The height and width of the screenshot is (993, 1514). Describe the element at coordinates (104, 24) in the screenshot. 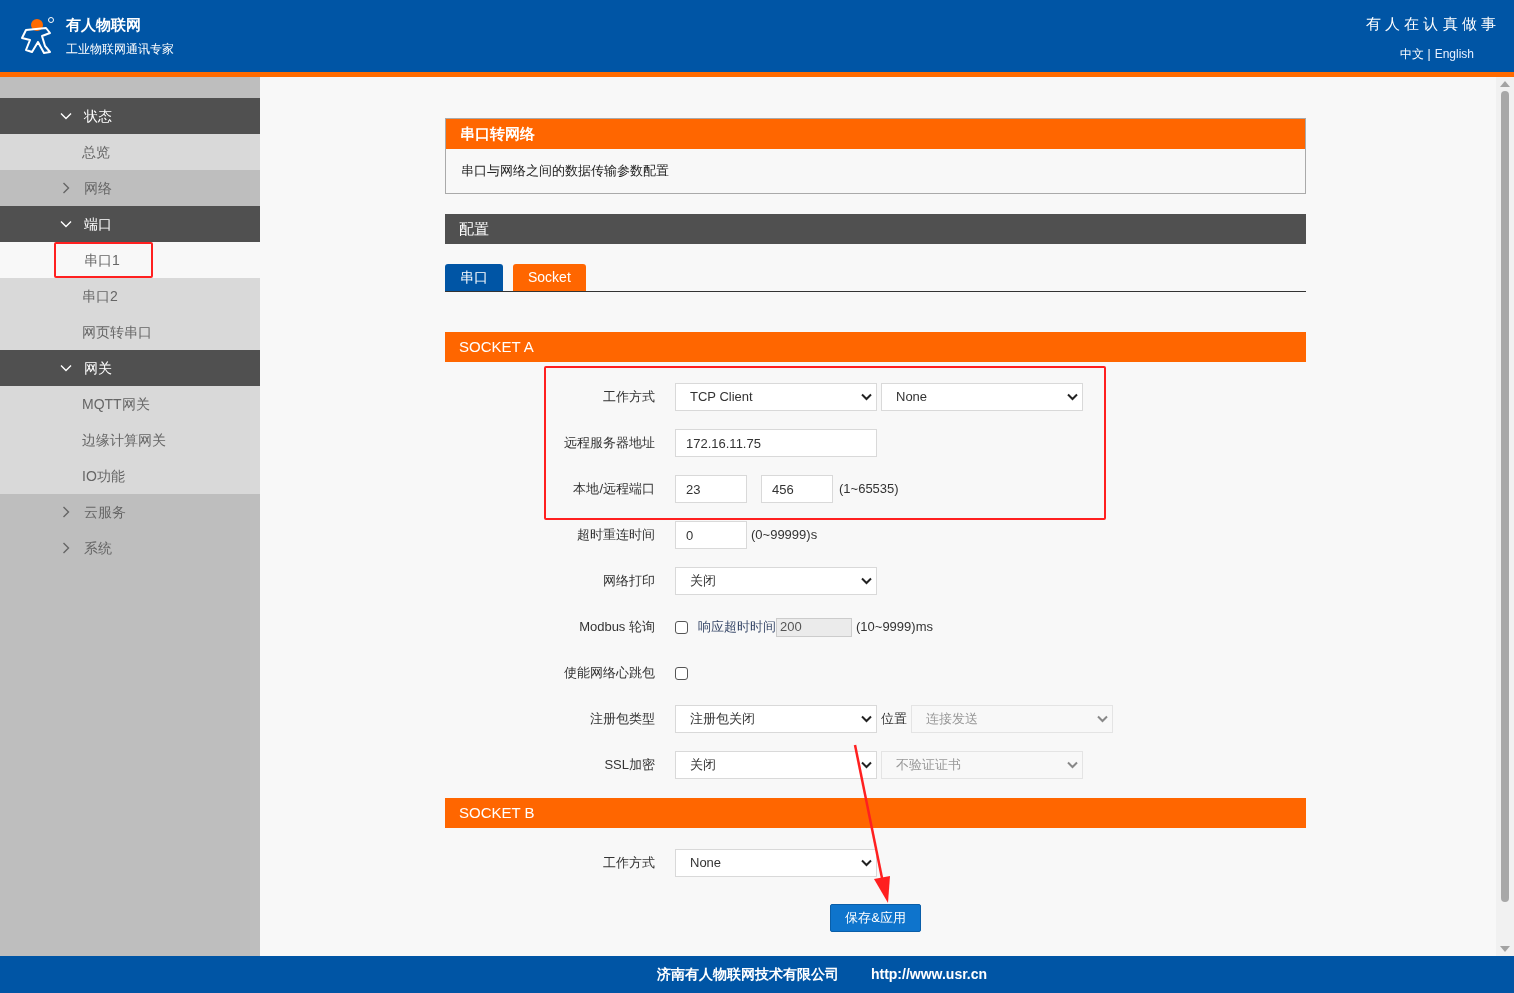

I see `brand-name: 有人物联网` at that location.